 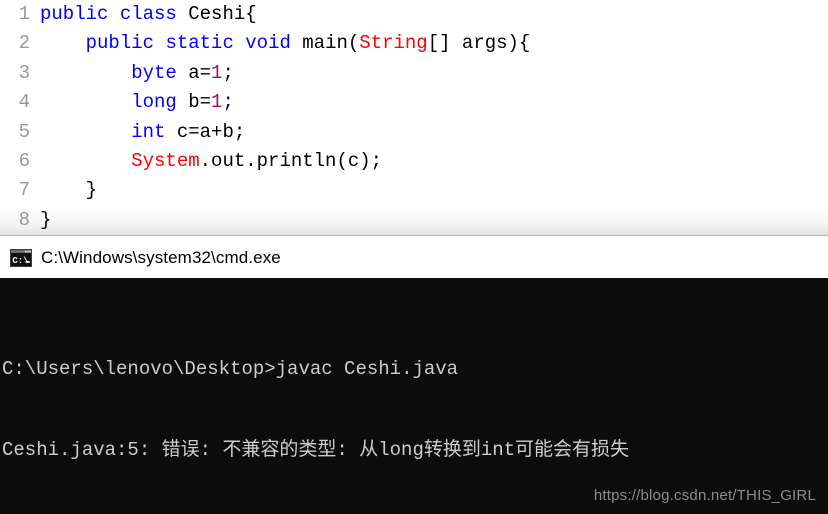 I want to click on code-token: String, so click(x=393, y=43).